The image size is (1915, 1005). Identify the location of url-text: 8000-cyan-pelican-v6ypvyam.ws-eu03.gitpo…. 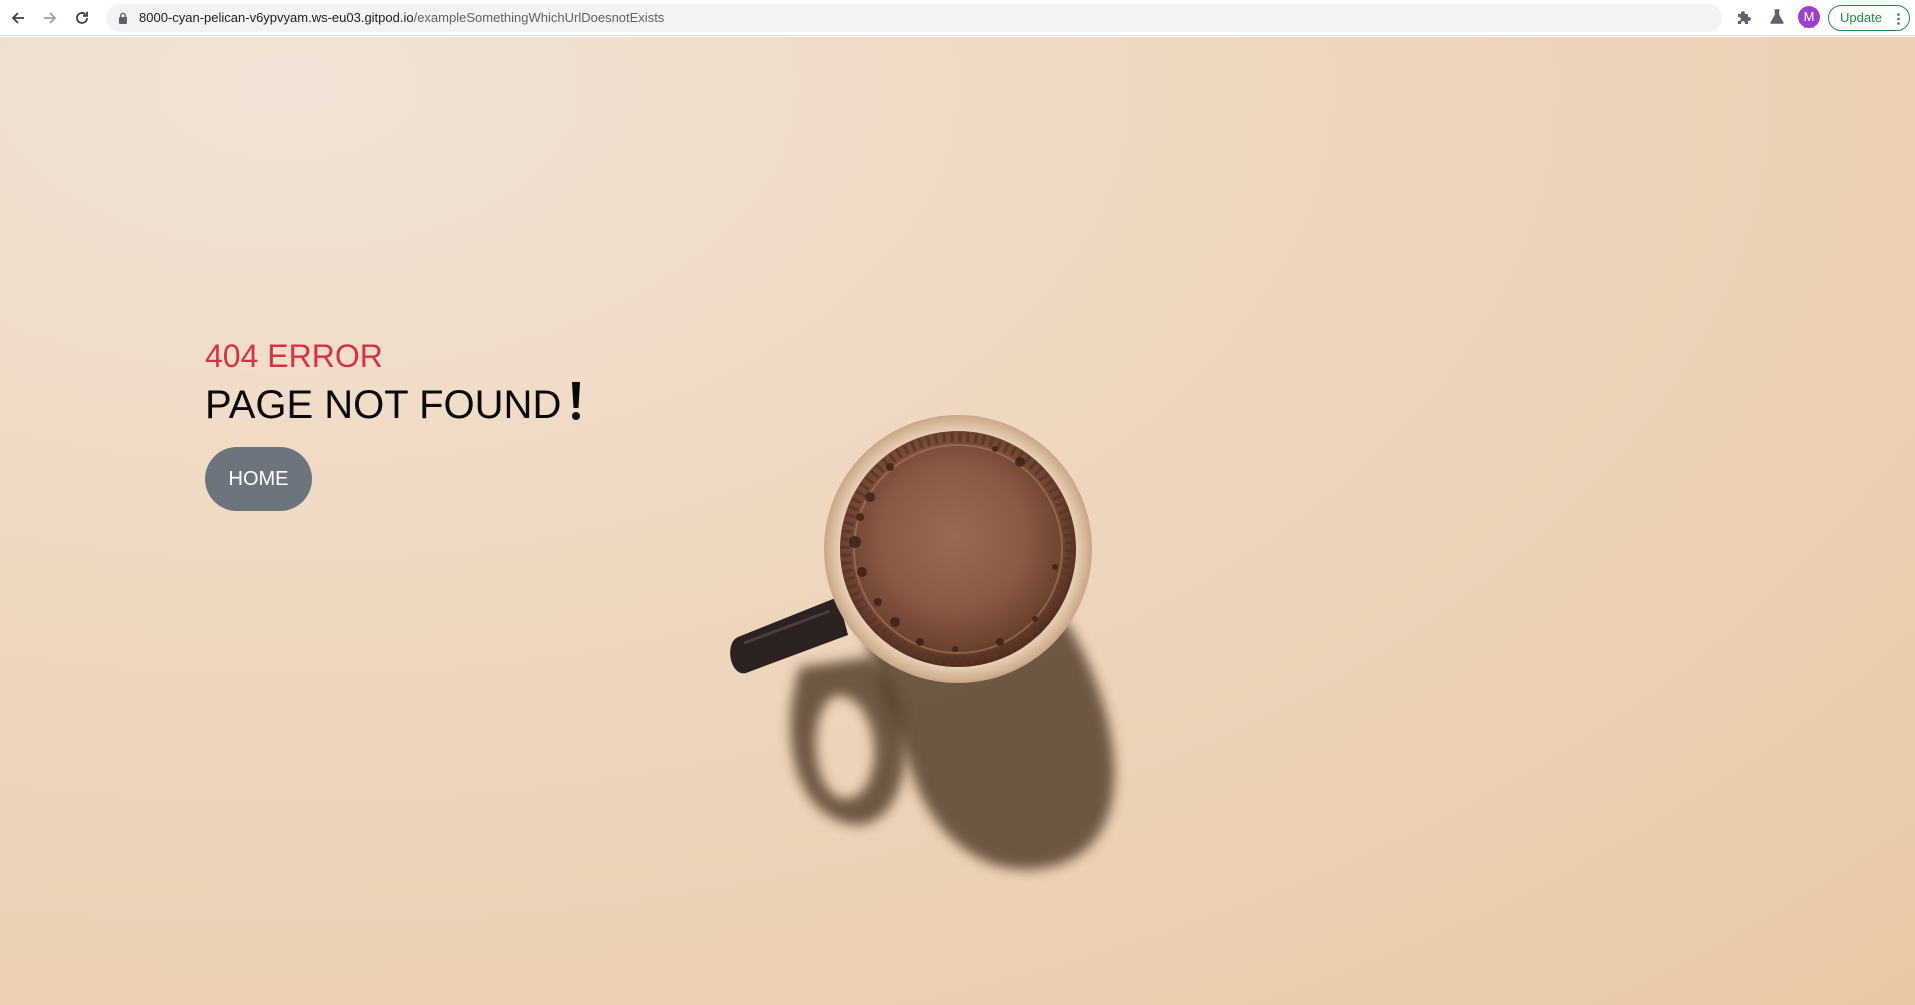
(401, 18).